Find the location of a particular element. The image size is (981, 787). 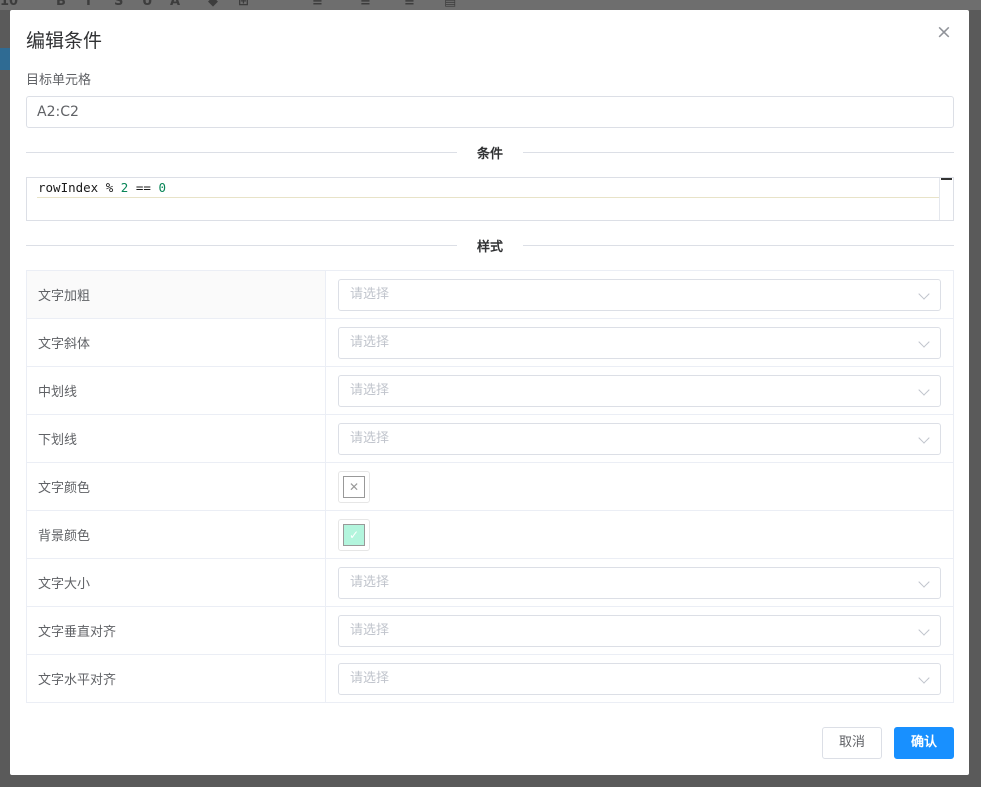

target-cell-input is located at coordinates (490, 112).